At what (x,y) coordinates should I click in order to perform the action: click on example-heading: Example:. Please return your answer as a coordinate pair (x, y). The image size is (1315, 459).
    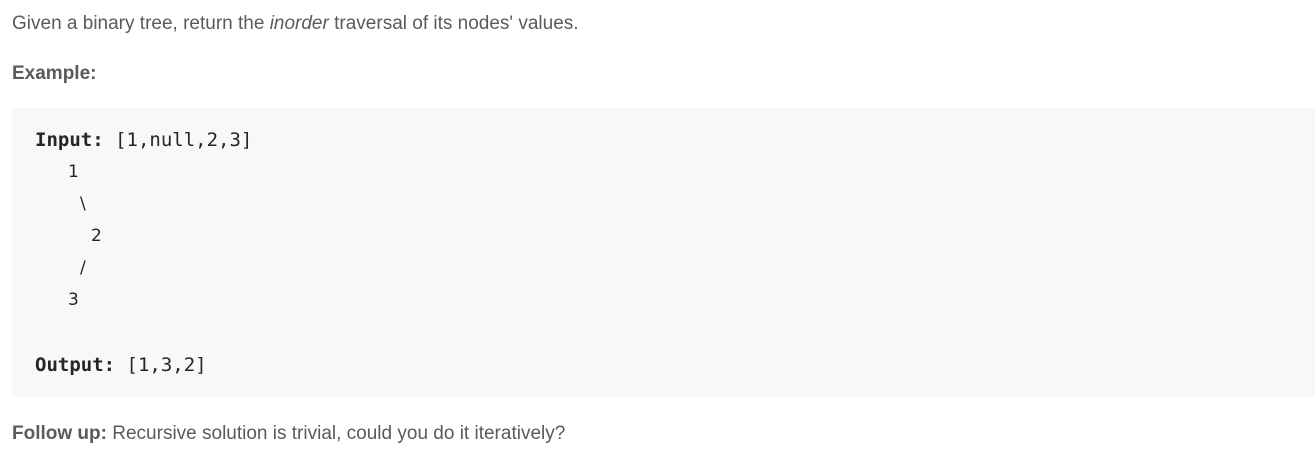
    Looking at the image, I should click on (54, 73).